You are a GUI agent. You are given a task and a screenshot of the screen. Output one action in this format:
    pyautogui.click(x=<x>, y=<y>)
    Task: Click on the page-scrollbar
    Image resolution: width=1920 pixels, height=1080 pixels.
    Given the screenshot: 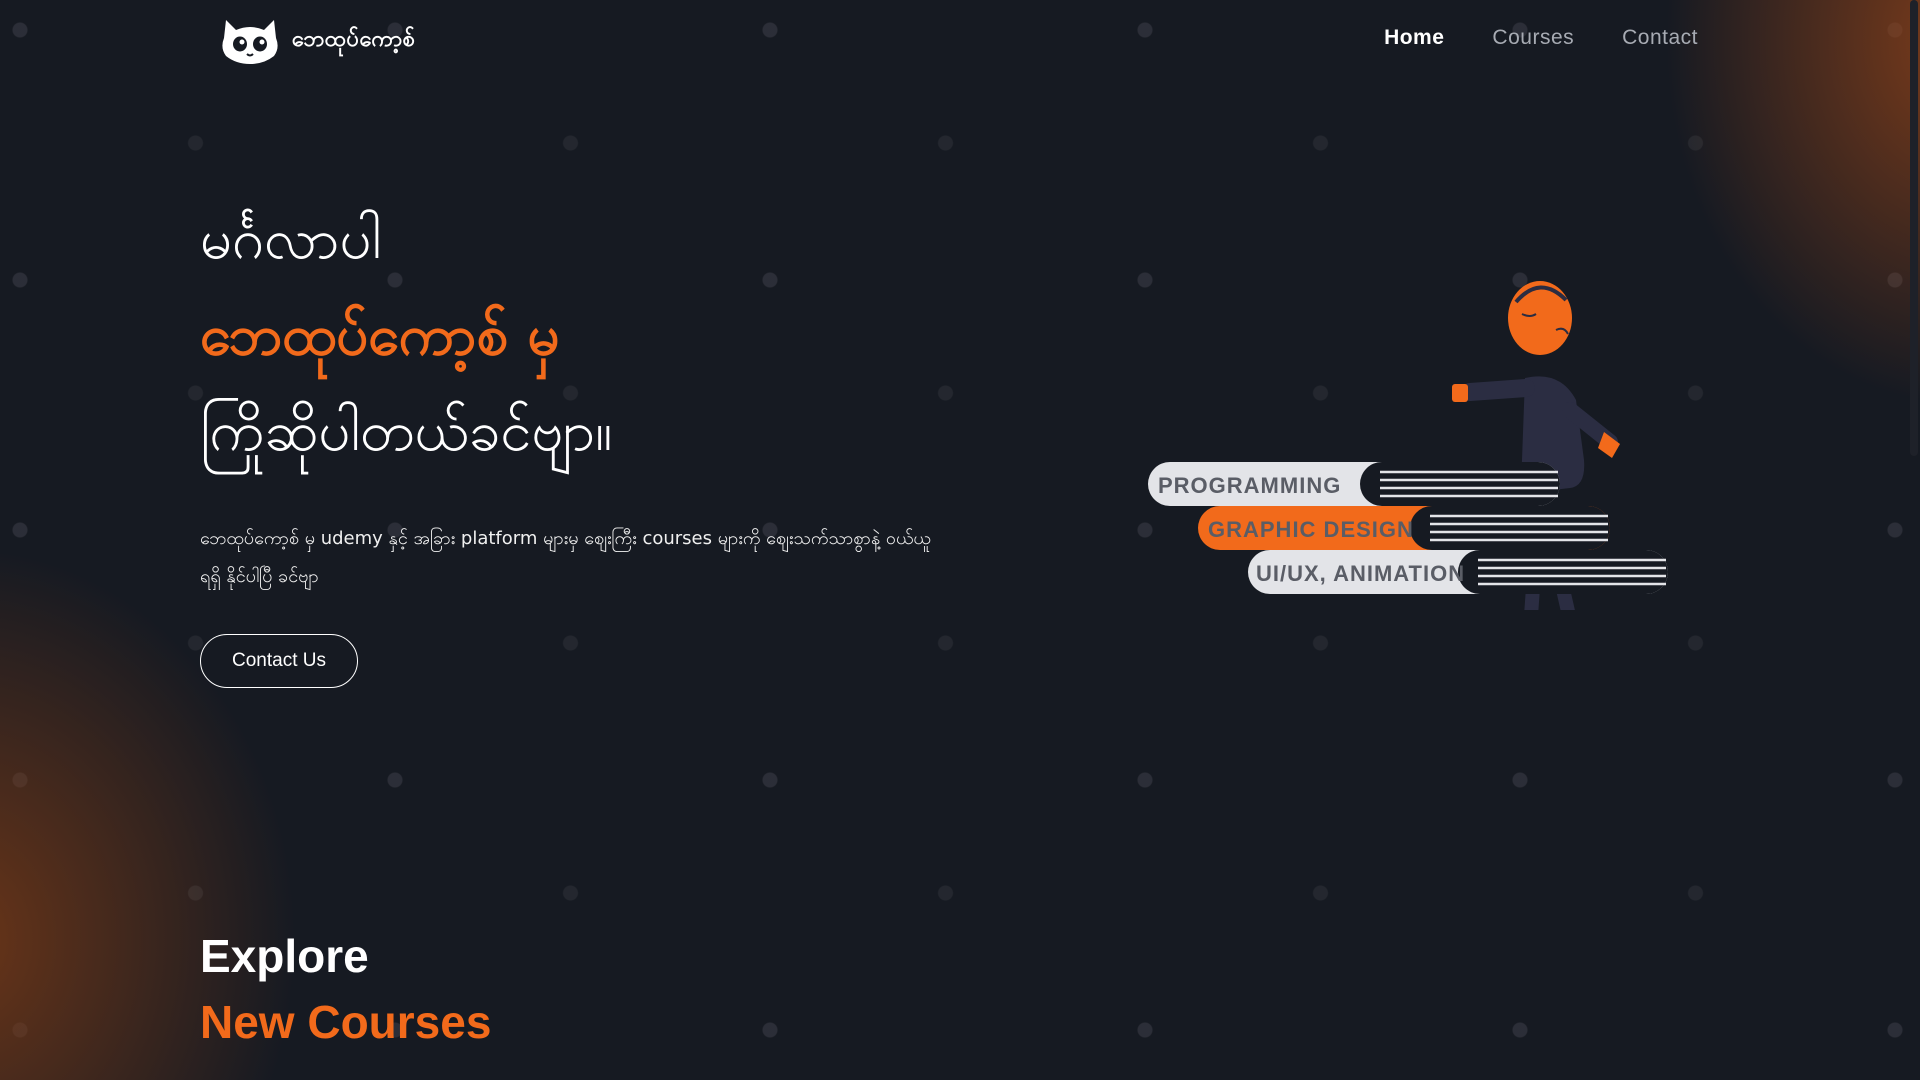 What is the action you would take?
    pyautogui.click(x=1914, y=540)
    